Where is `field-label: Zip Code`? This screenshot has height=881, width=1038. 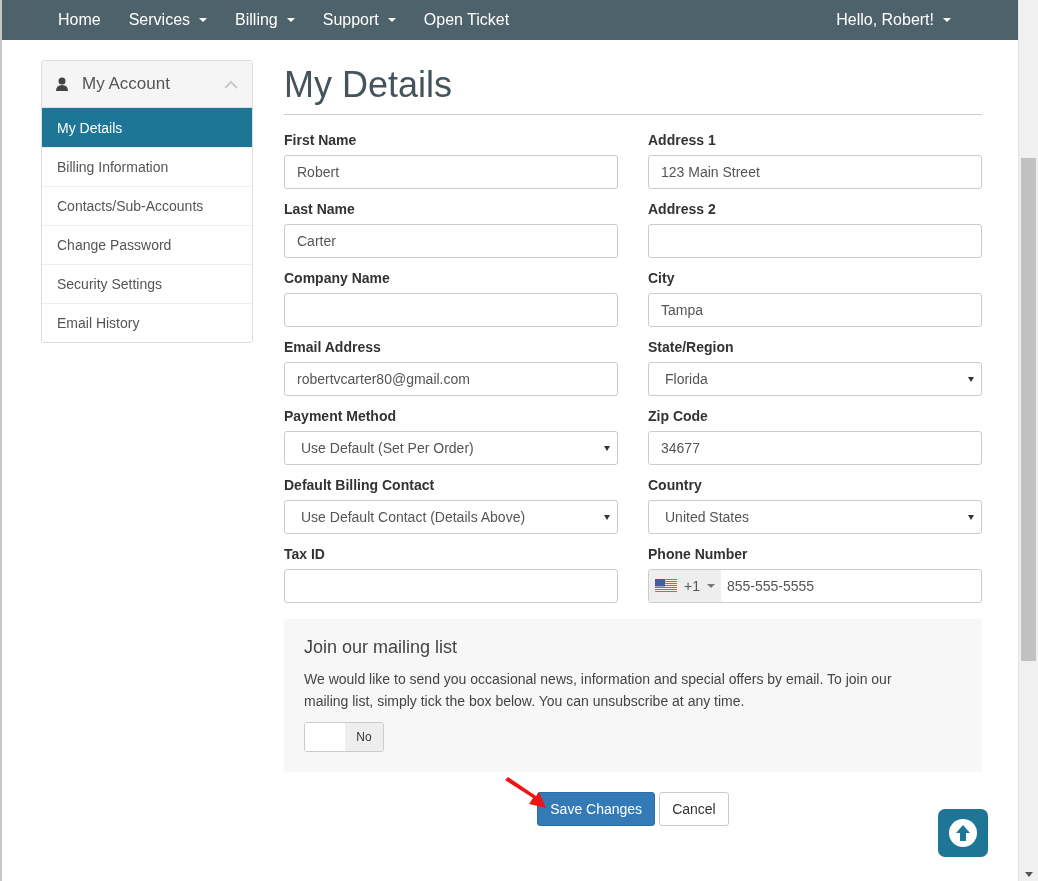
field-label: Zip Code is located at coordinates (678, 416).